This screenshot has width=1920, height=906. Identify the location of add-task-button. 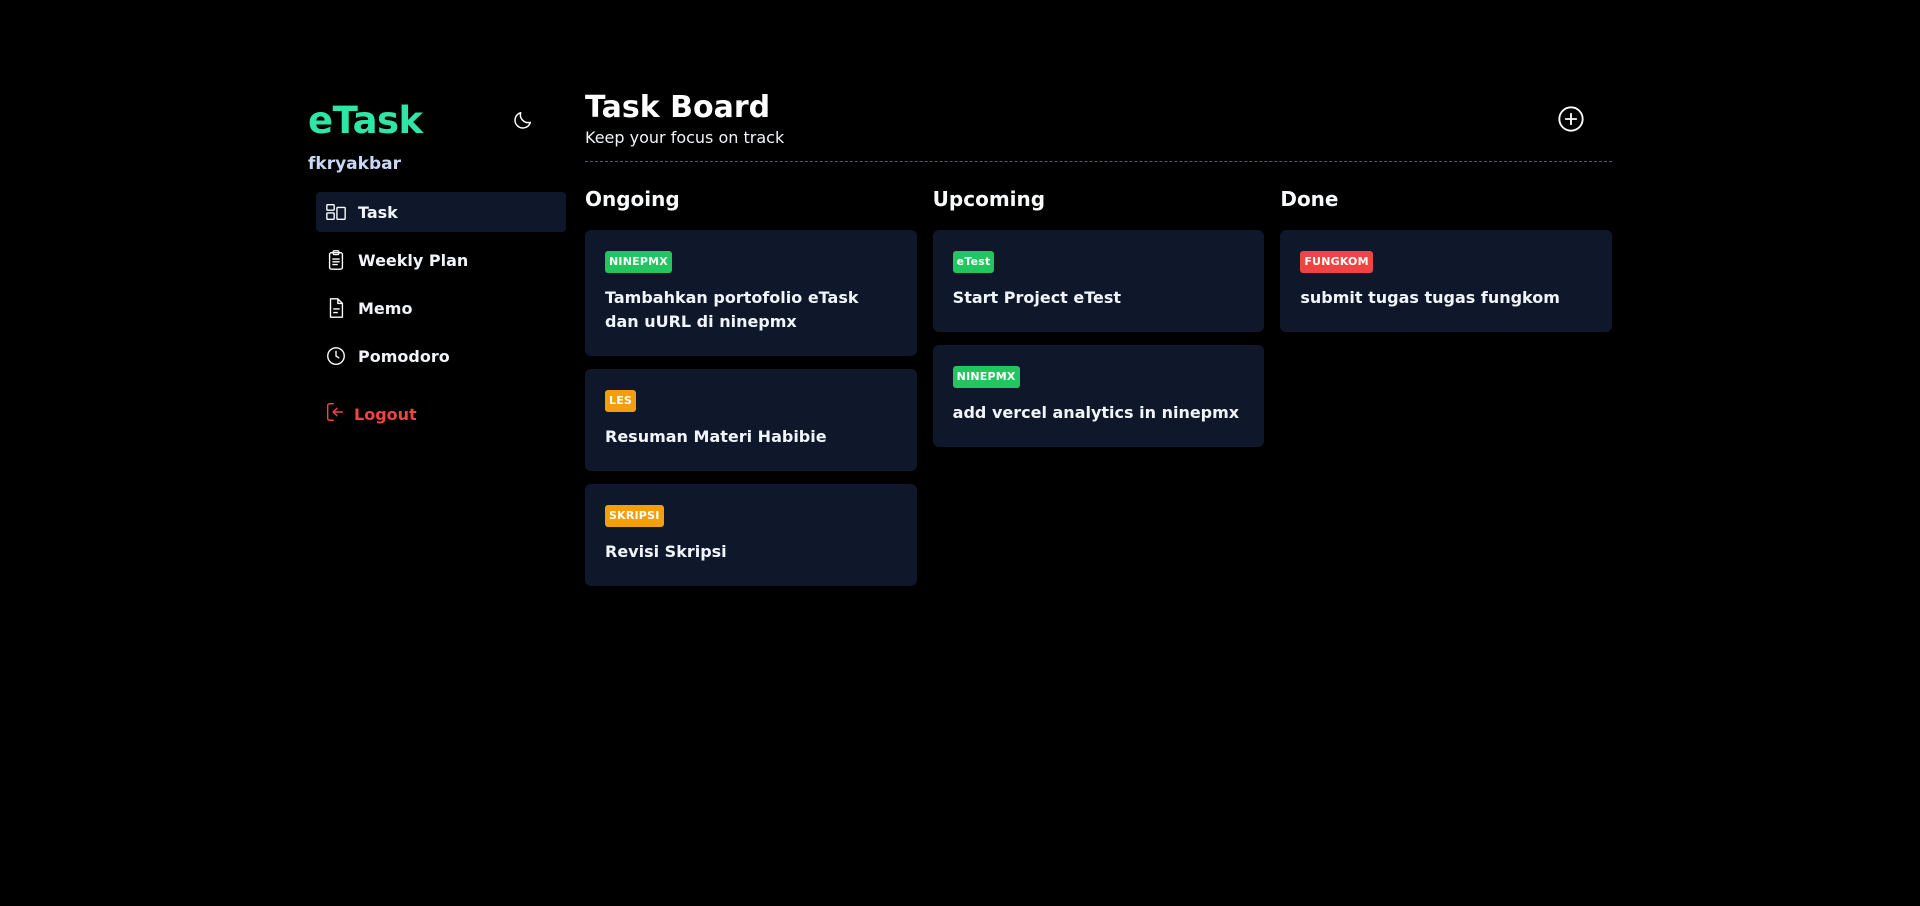
(1571, 119).